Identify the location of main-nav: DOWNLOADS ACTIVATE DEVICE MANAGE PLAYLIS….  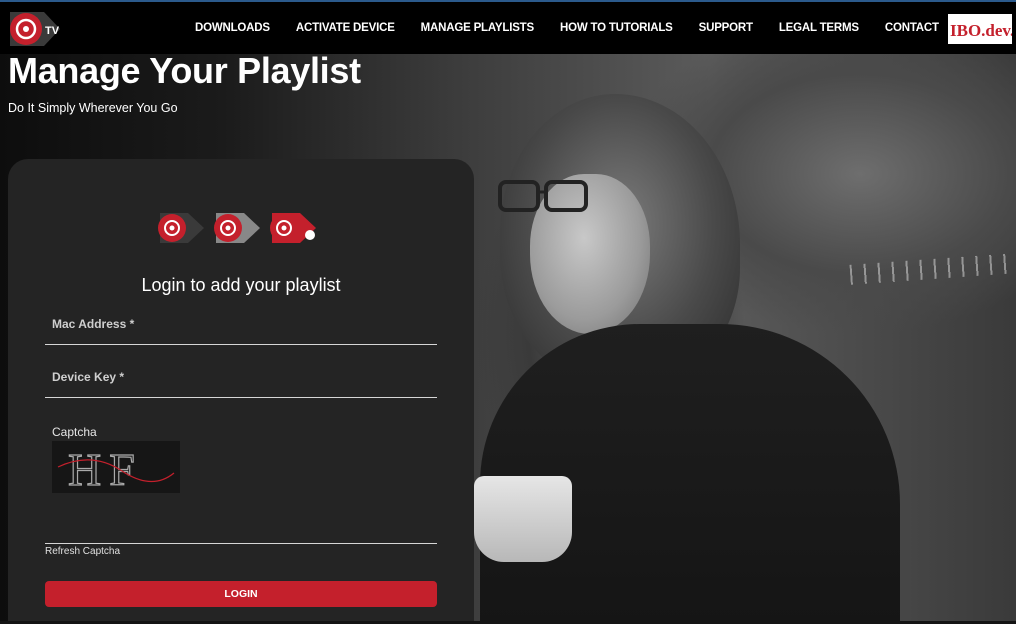
(567, 28).